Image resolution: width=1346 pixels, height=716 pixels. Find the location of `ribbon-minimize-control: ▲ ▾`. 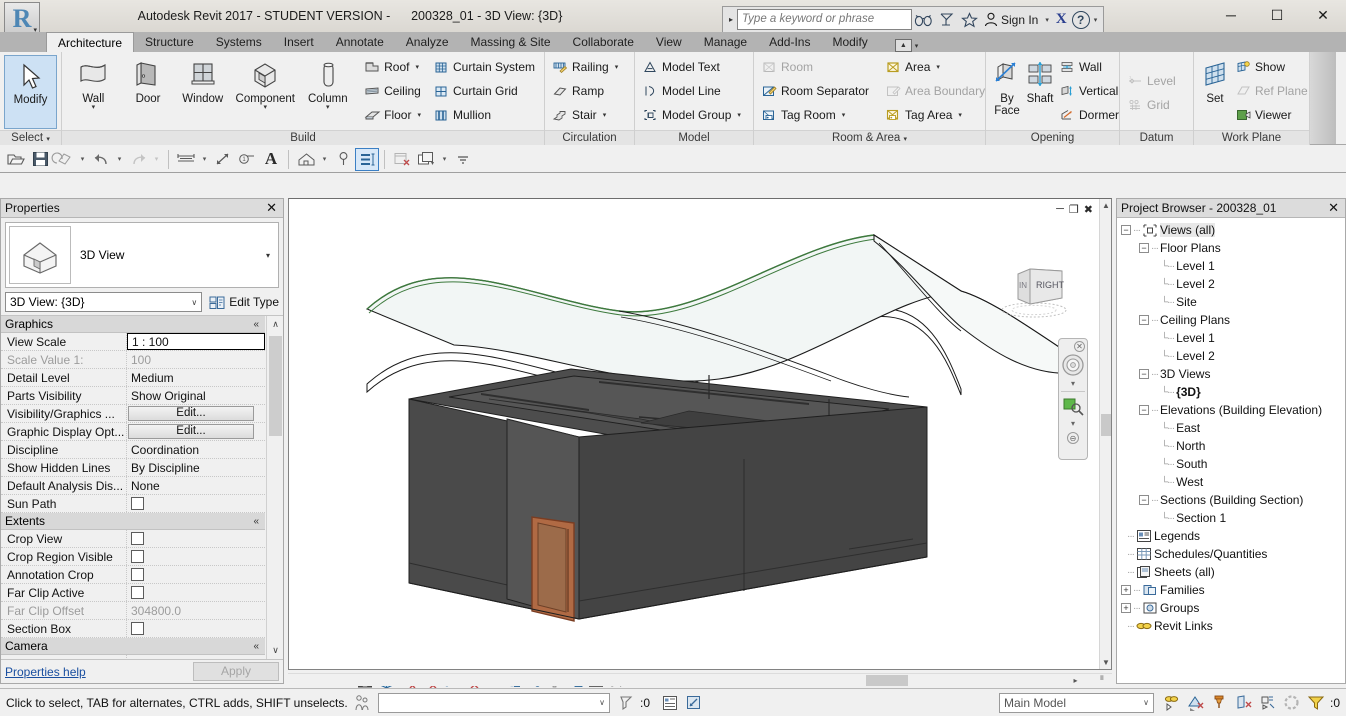

ribbon-minimize-control: ▲ ▾ is located at coordinates (898, 45).